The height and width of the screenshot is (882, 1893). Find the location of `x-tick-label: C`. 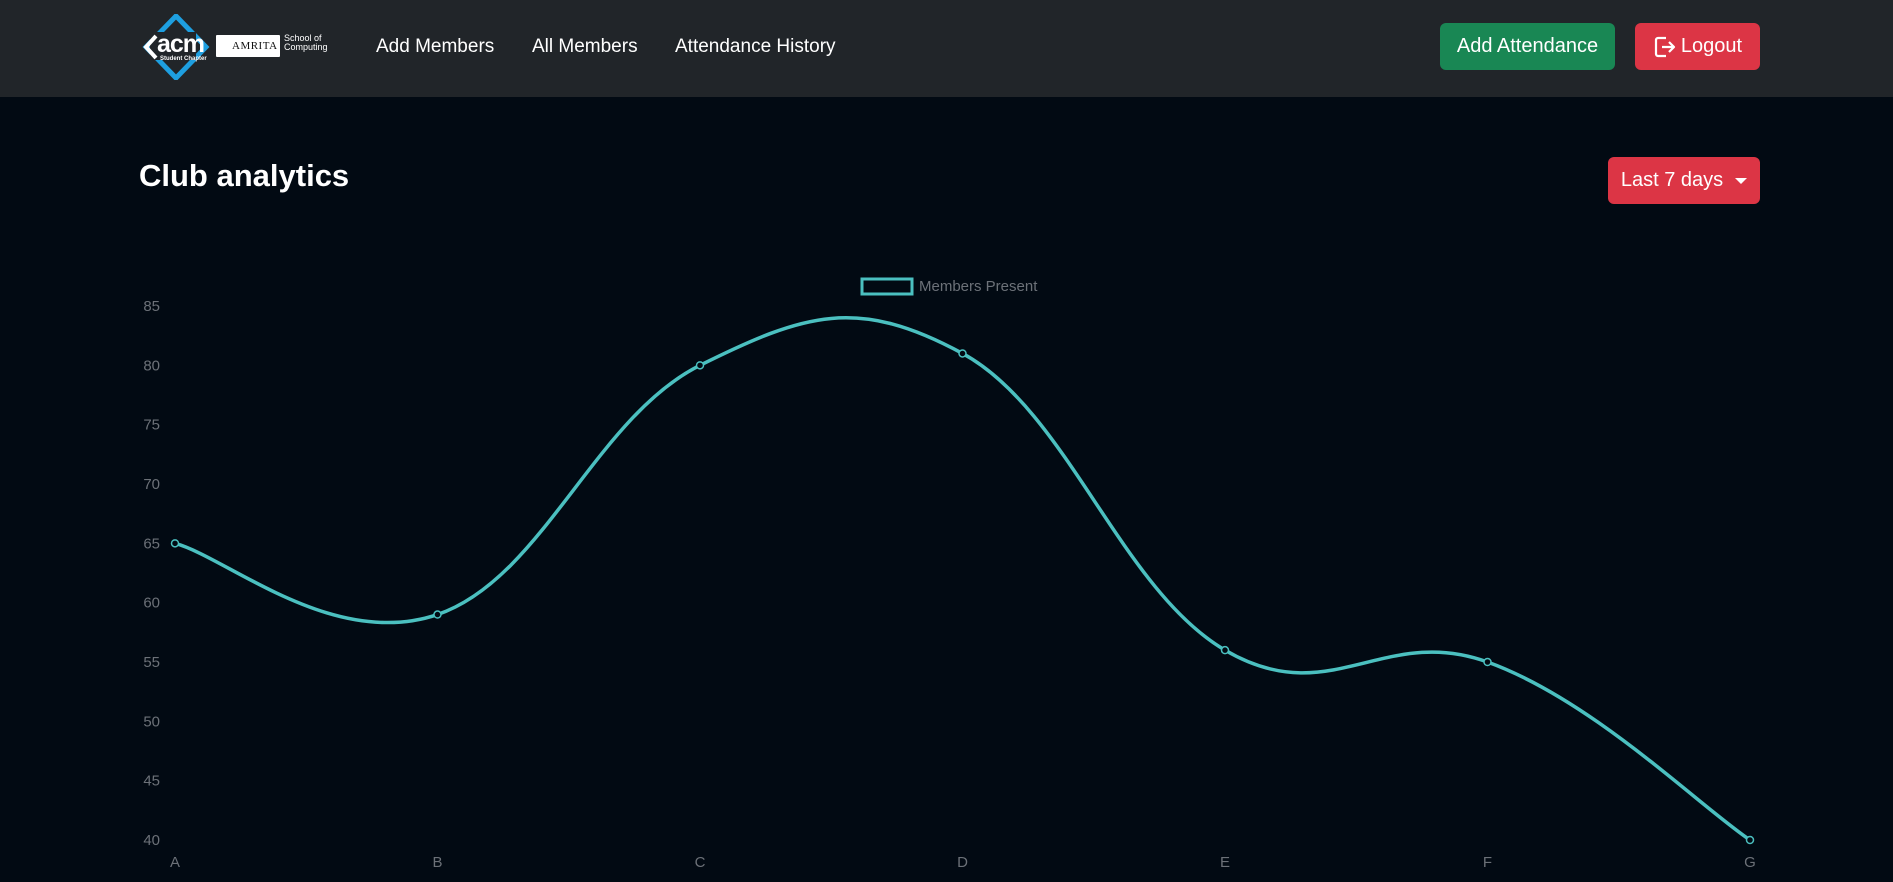

x-tick-label: C is located at coordinates (700, 862).